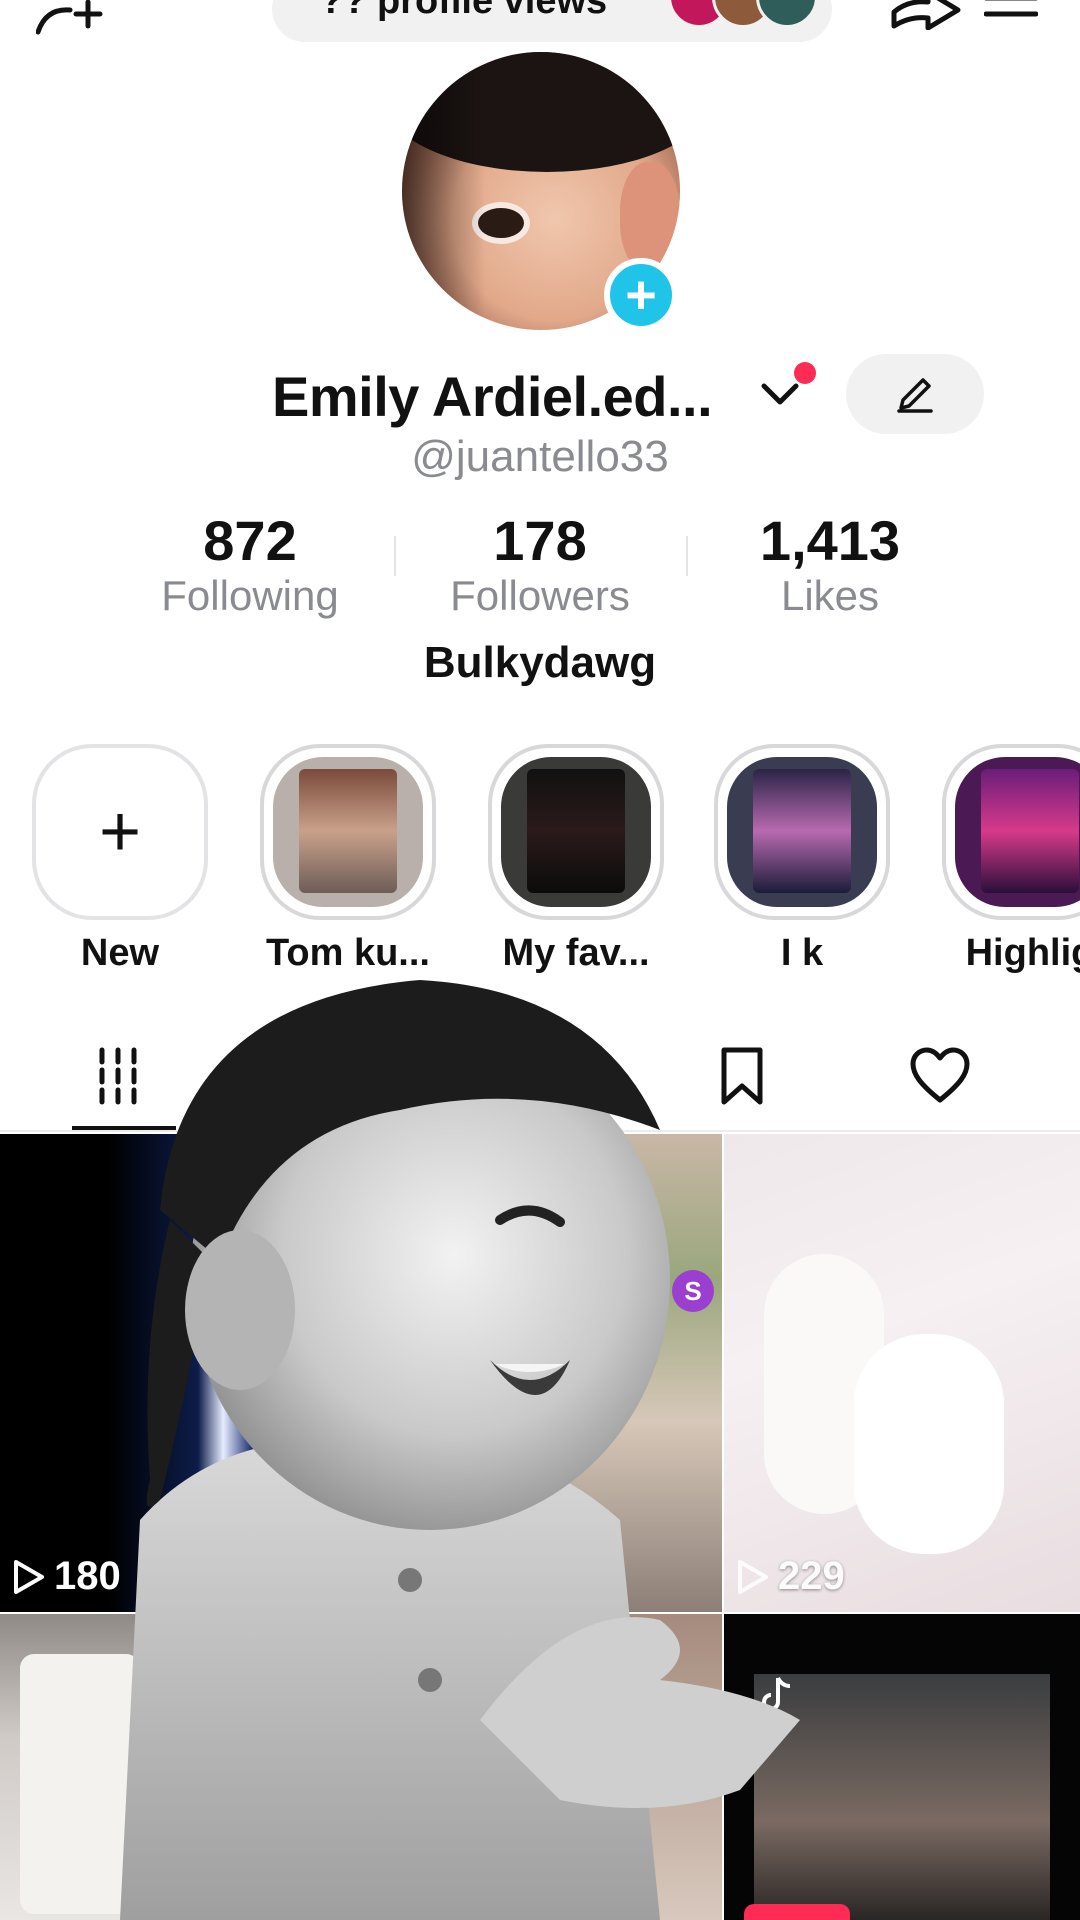 The height and width of the screenshot is (1920, 1080). What do you see at coordinates (797, 1912) in the screenshot?
I see `bottom-nav-indicator` at bounding box center [797, 1912].